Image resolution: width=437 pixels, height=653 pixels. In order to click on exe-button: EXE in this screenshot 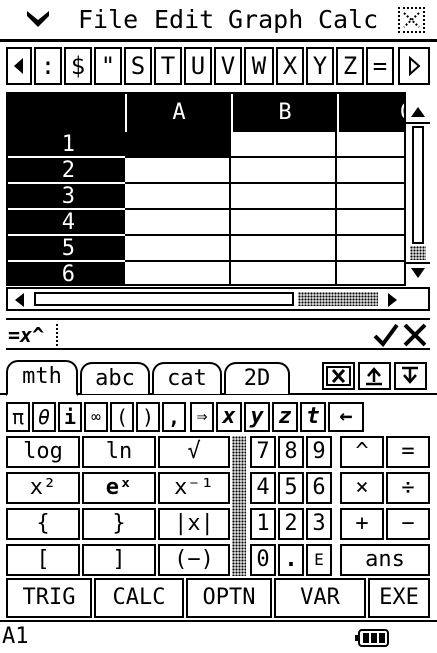, I will do `click(399, 598)`.